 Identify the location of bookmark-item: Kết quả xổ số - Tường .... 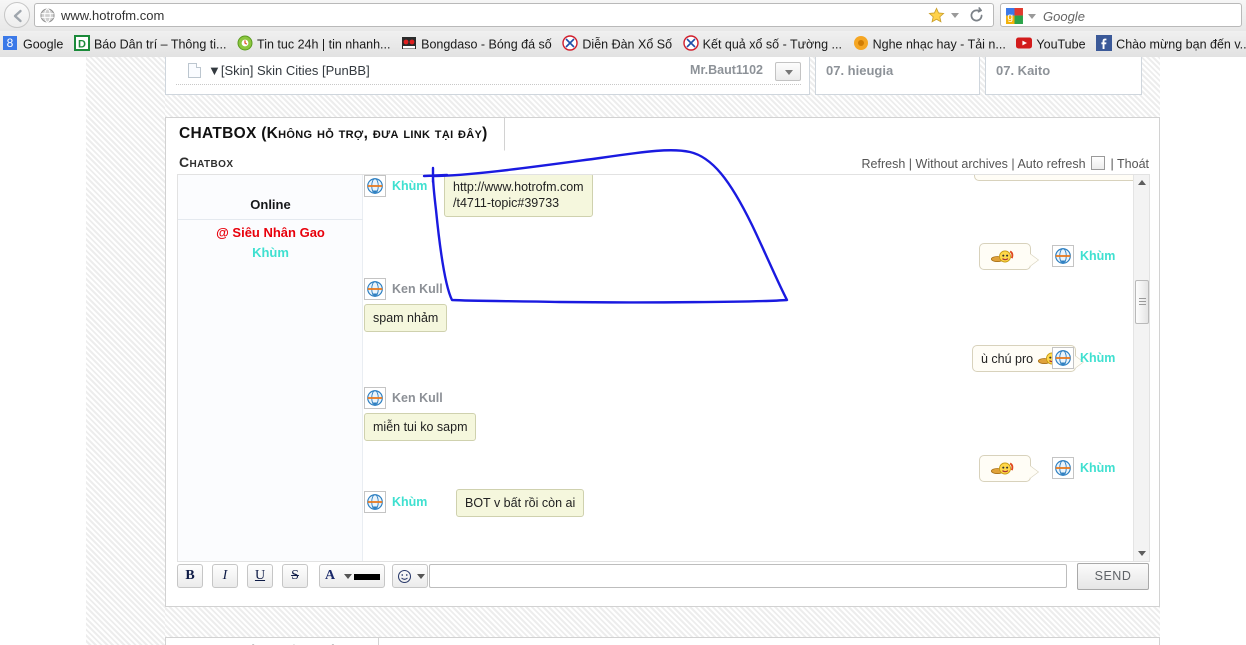
(763, 44).